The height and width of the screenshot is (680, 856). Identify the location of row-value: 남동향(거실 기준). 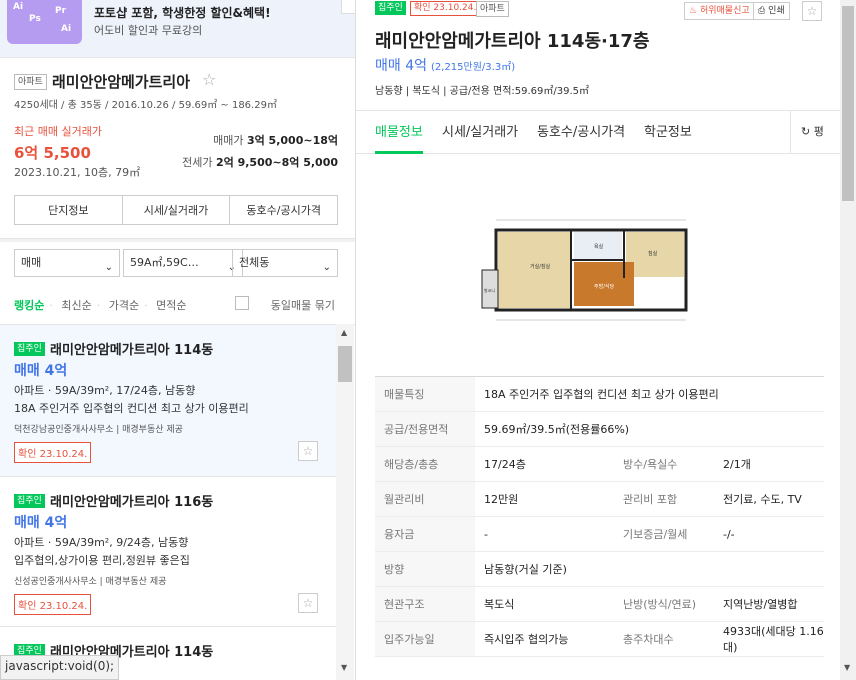
(649, 569).